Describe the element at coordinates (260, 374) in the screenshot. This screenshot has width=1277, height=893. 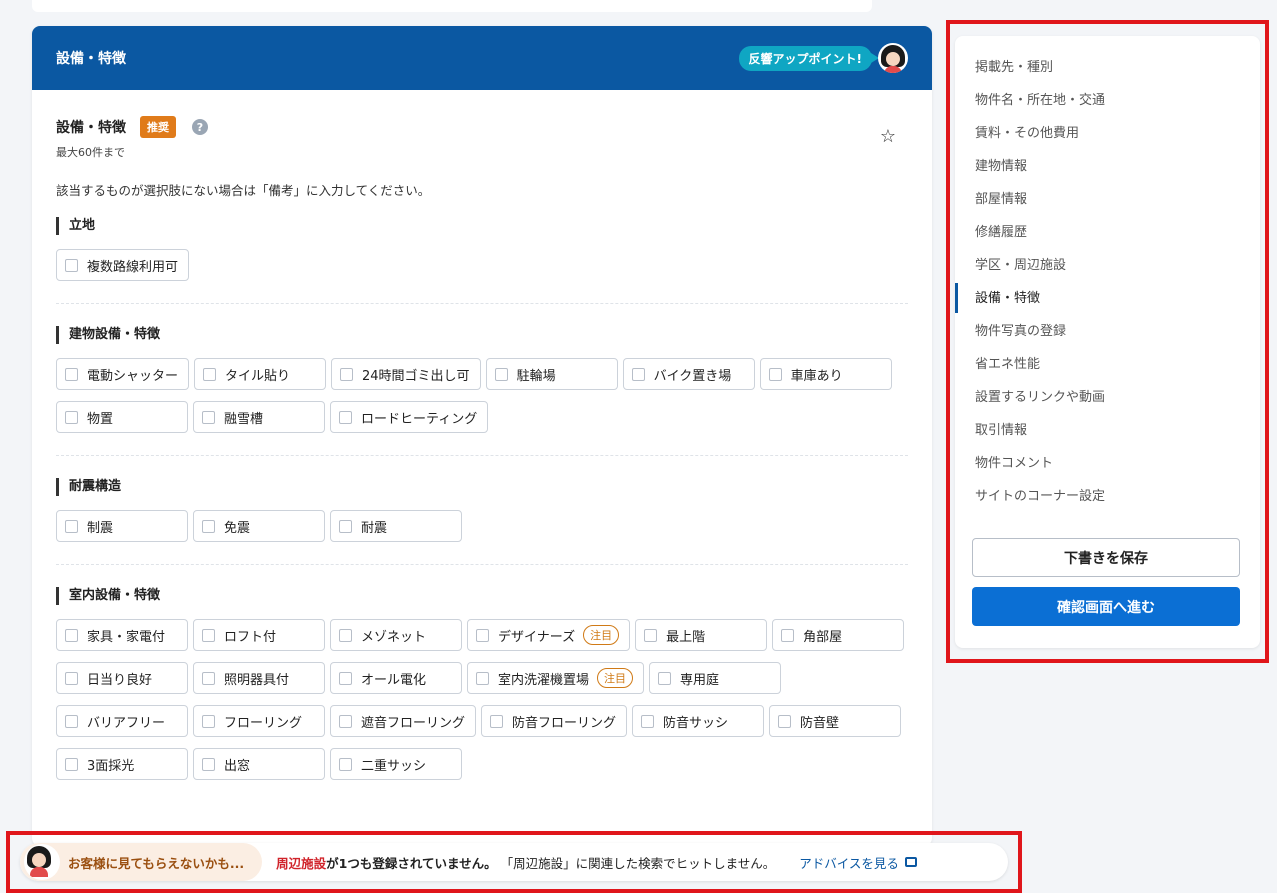
I see `option-checkbox: タイル貼り` at that location.